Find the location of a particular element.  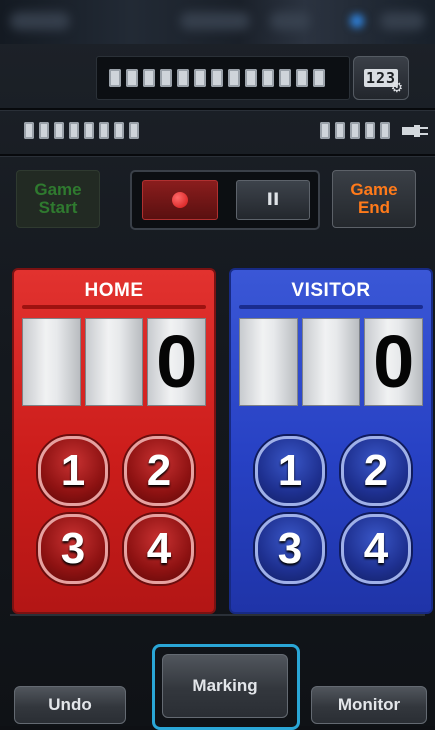

record-time-display is located at coordinates (81, 130).